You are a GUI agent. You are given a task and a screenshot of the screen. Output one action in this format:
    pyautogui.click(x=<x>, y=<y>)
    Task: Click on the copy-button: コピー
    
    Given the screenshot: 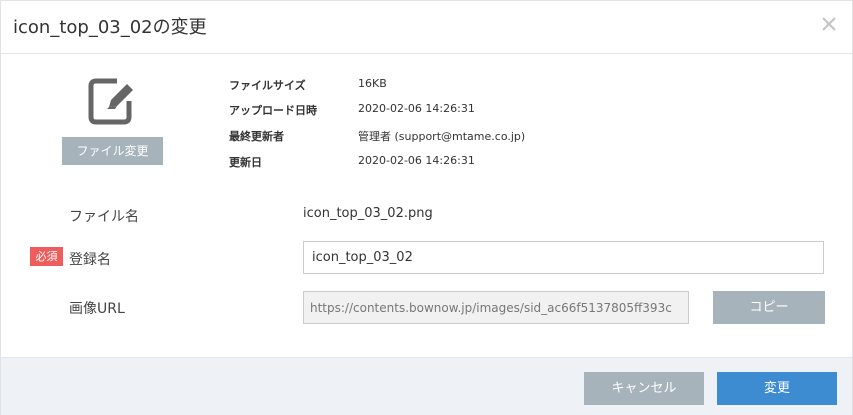 What is the action you would take?
    pyautogui.click(x=769, y=307)
    